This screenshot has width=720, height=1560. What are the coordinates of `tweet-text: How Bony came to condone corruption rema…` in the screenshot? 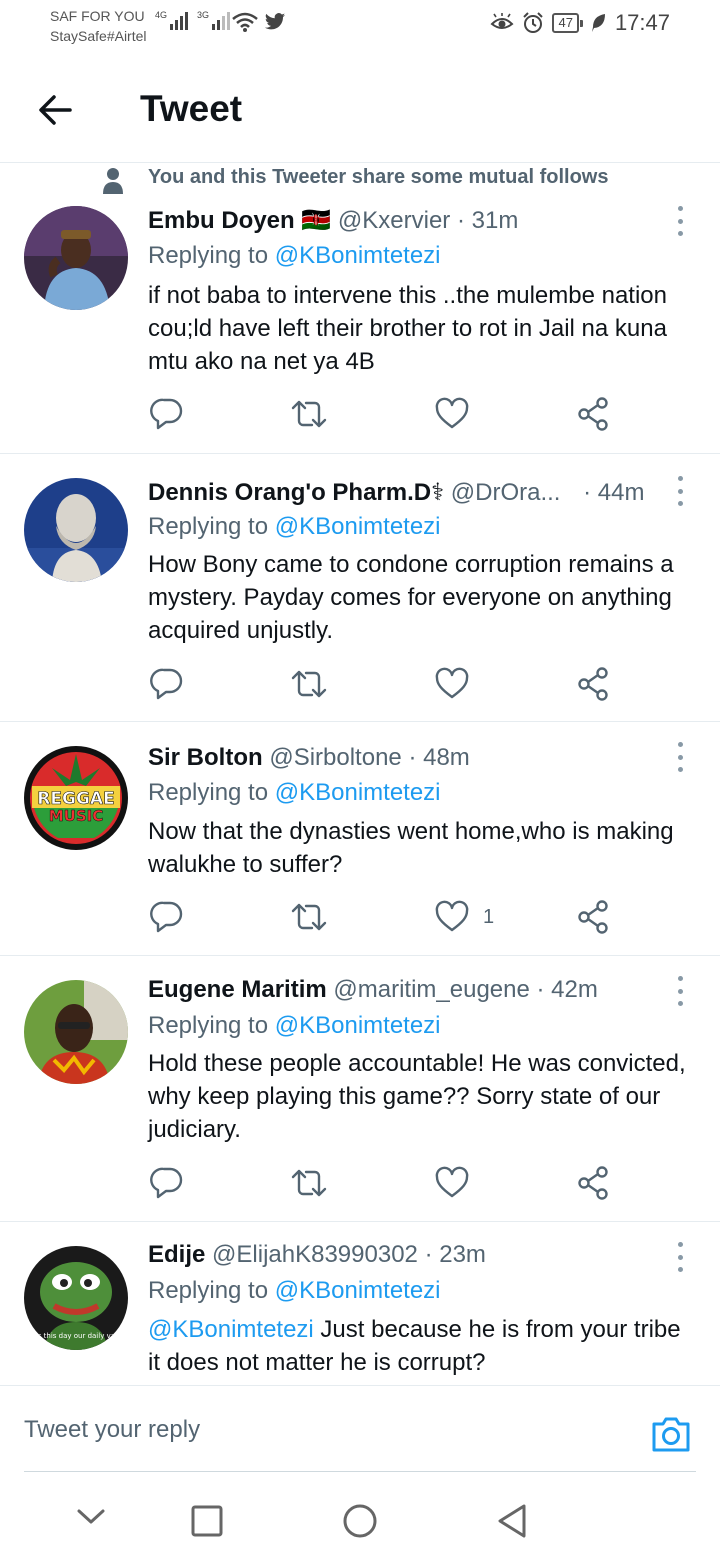 It's located at (411, 597).